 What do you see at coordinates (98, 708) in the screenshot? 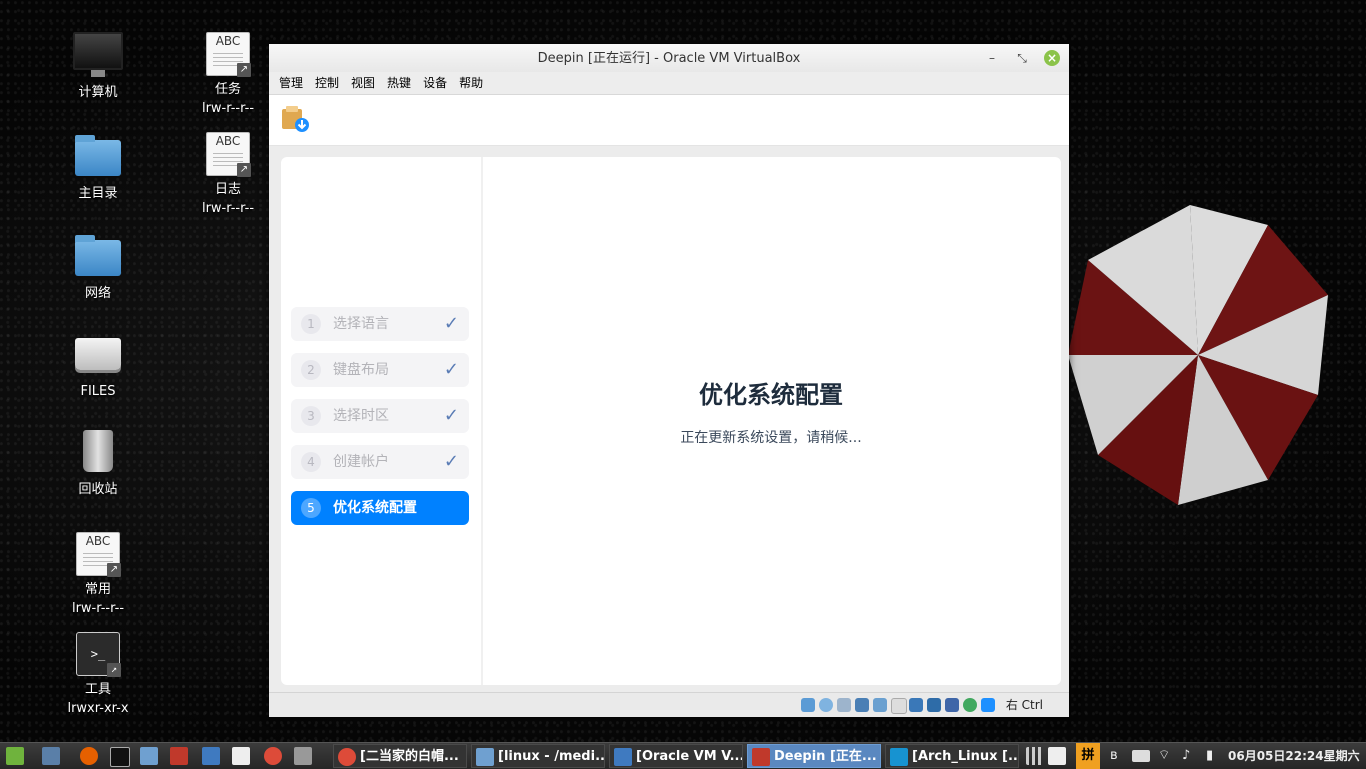
I see `desktop-icon-permissions: lrwxr-xr-x` at bounding box center [98, 708].